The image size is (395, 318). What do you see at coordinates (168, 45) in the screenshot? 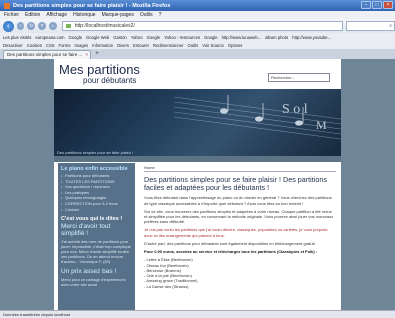
I see `webdev-item: Redimensionner` at bounding box center [168, 45].